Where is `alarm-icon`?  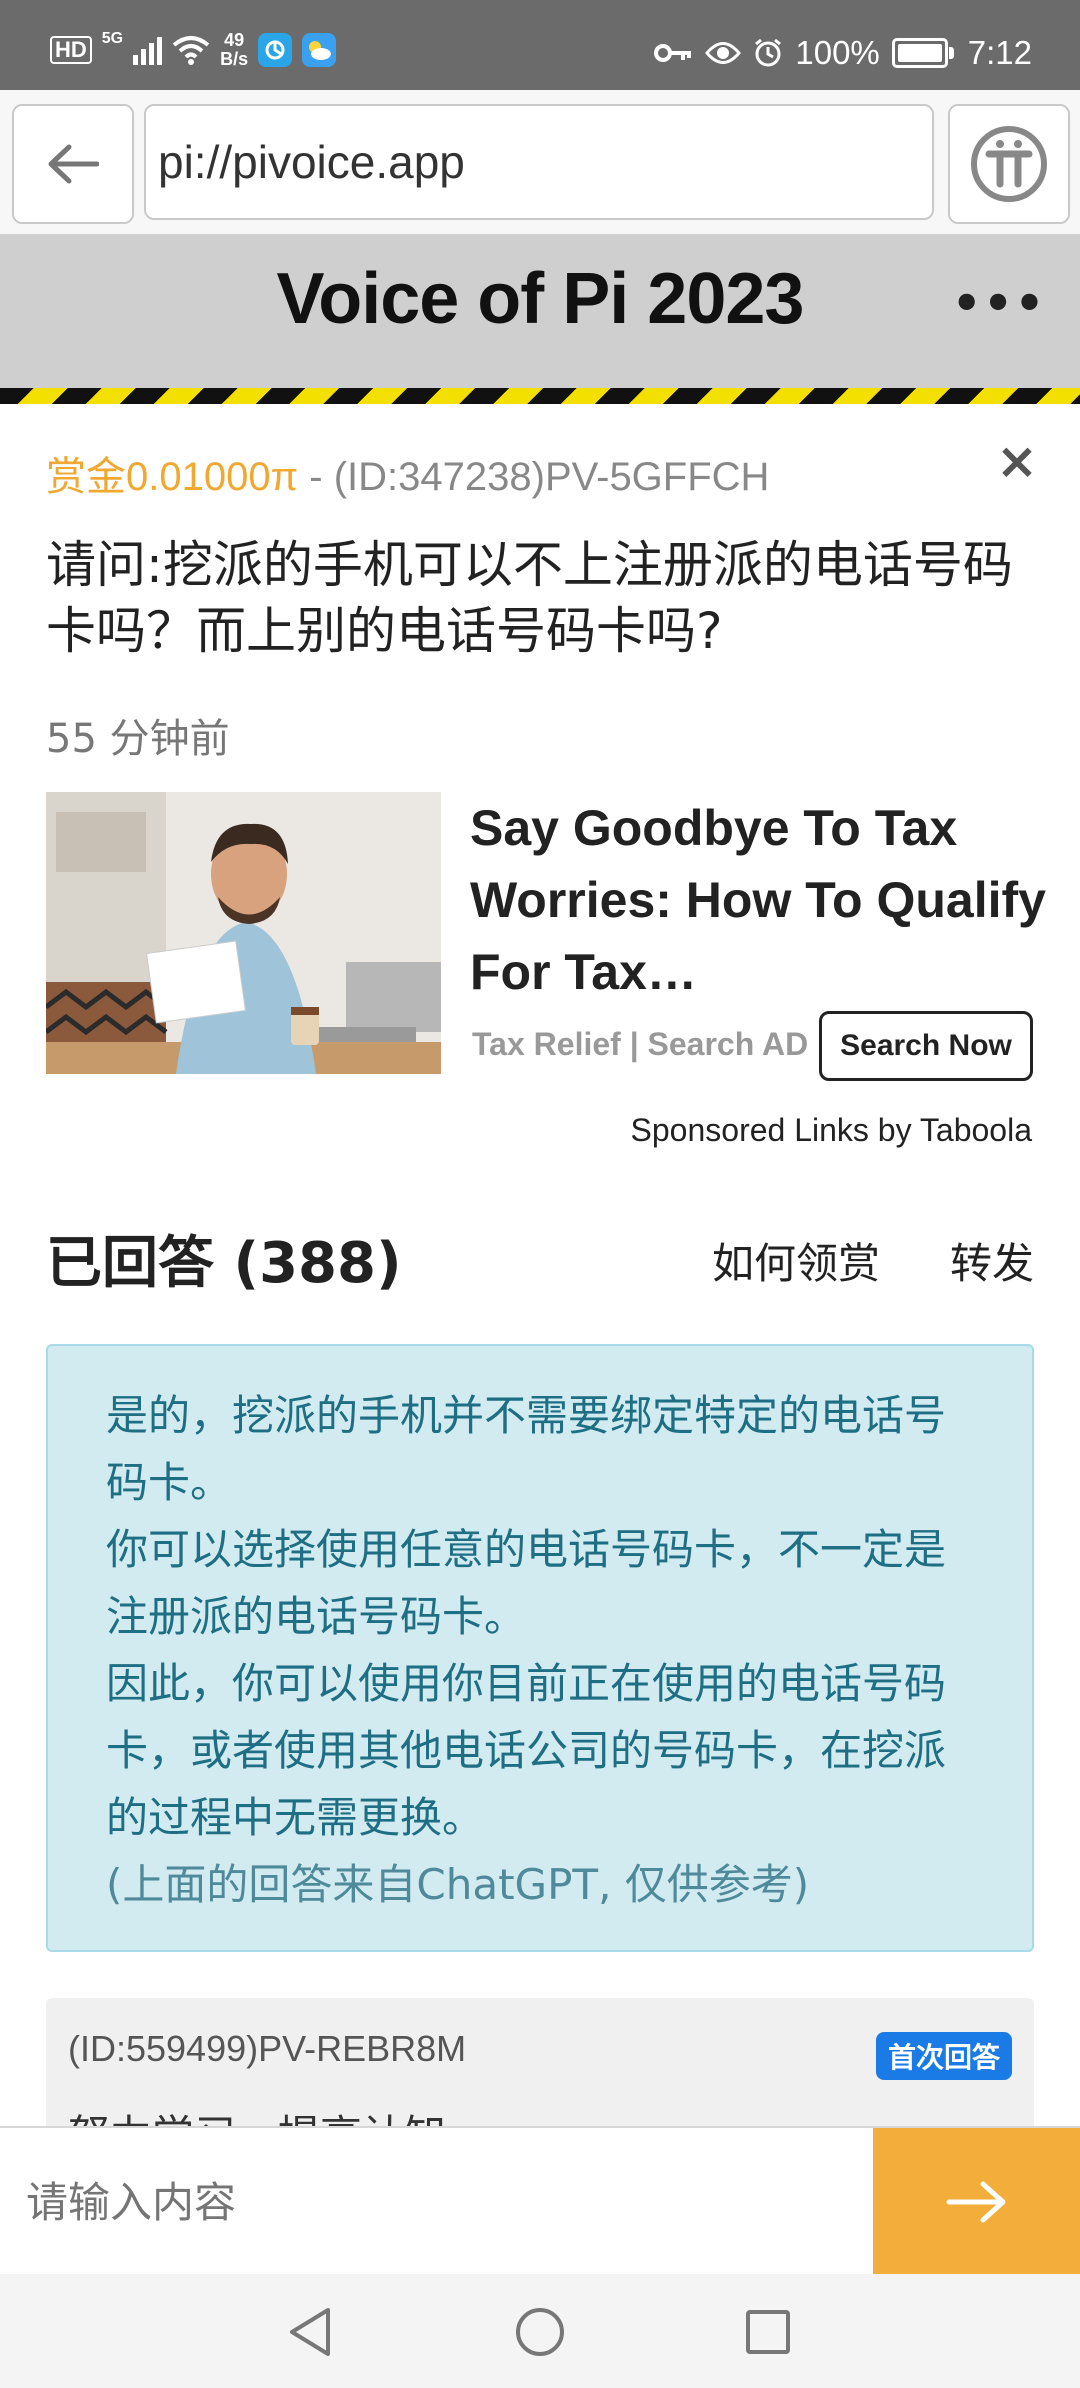 alarm-icon is located at coordinates (768, 52).